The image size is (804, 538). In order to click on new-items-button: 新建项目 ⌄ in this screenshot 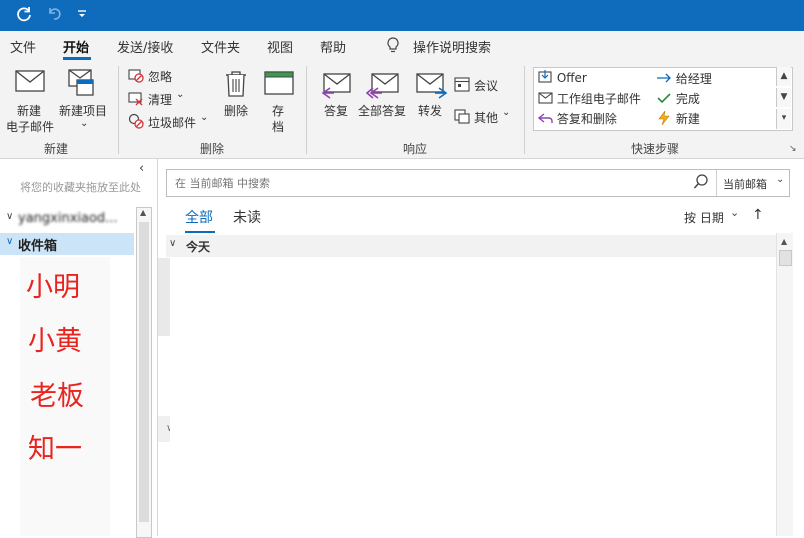, I will do `click(84, 99)`.